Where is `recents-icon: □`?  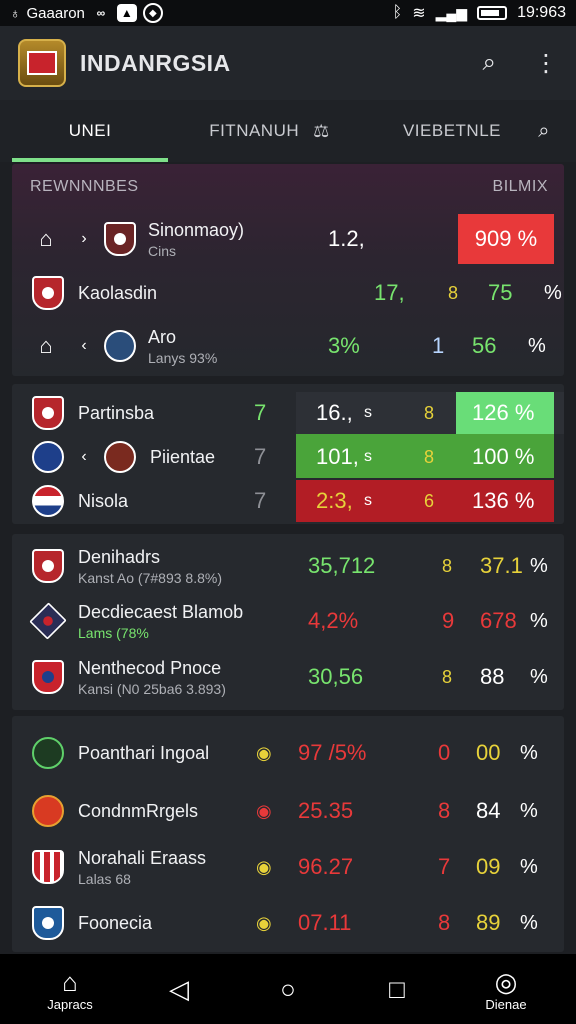
recents-icon: □ is located at coordinates (397, 989).